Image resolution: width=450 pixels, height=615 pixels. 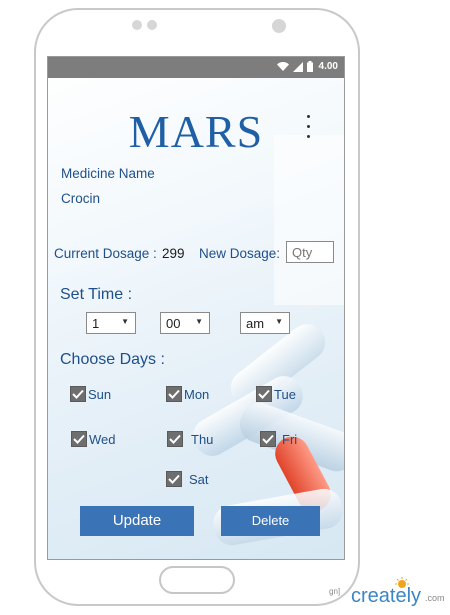 I want to click on battery-icon, so click(x=309, y=66).